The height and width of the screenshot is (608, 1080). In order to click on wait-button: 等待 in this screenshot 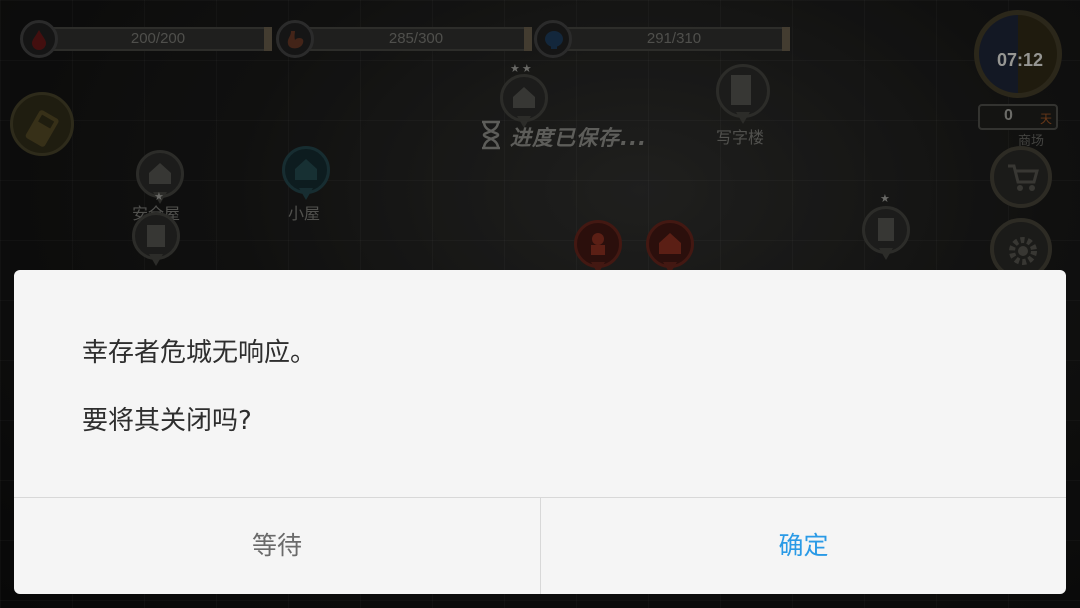, I will do `click(277, 546)`.